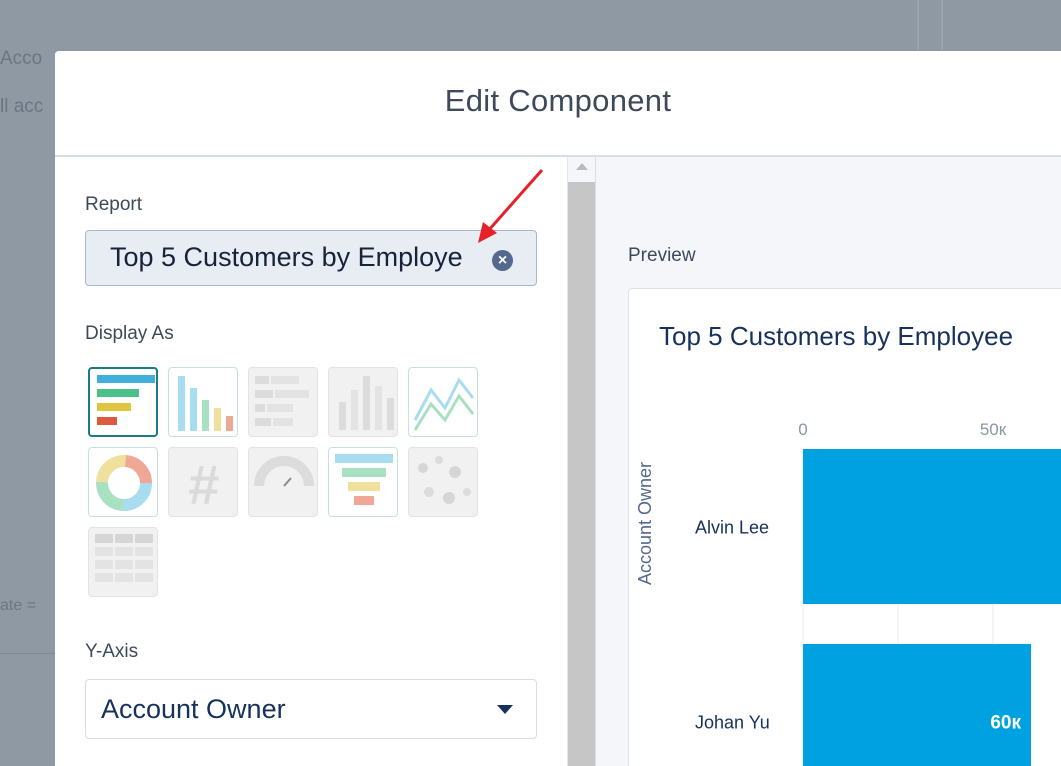 The width and height of the screenshot is (1061, 766). I want to click on background-card-title: Acco, so click(21, 58).